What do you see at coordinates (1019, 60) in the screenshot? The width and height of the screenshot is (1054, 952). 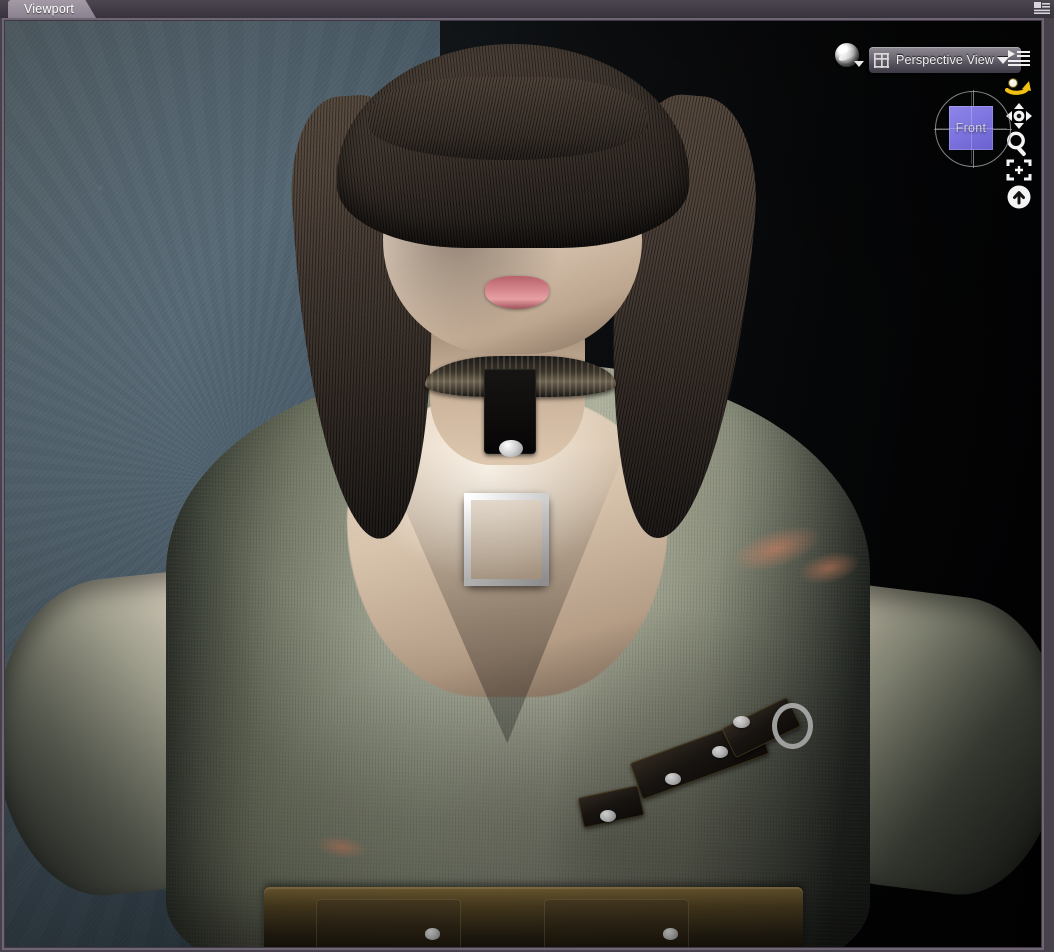 I see `viewport-options-icon` at bounding box center [1019, 60].